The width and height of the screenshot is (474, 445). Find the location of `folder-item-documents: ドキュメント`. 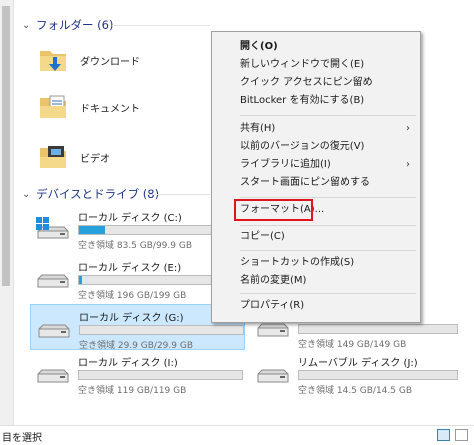

folder-item-documents: ドキュメント is located at coordinates (89, 107).